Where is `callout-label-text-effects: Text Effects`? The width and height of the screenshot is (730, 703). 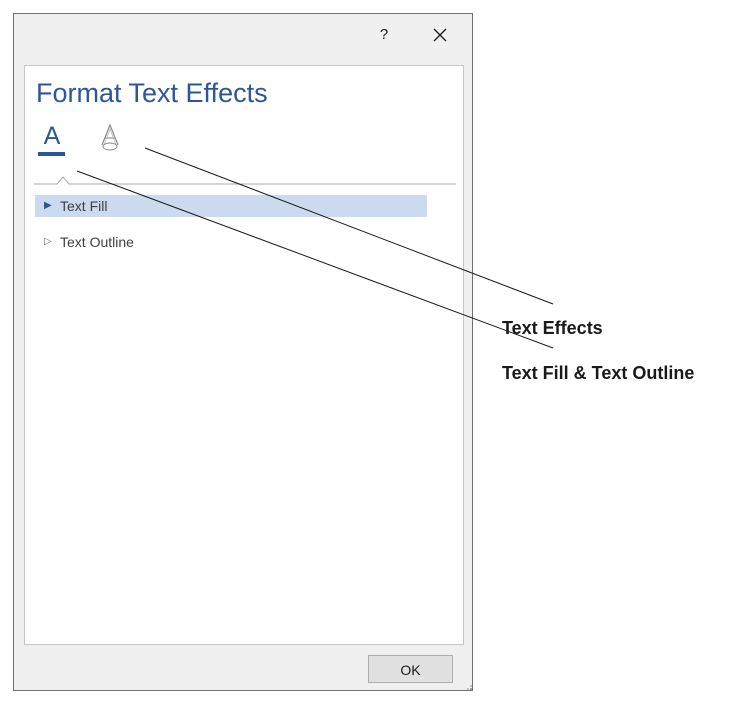 callout-label-text-effects: Text Effects is located at coordinates (552, 328).